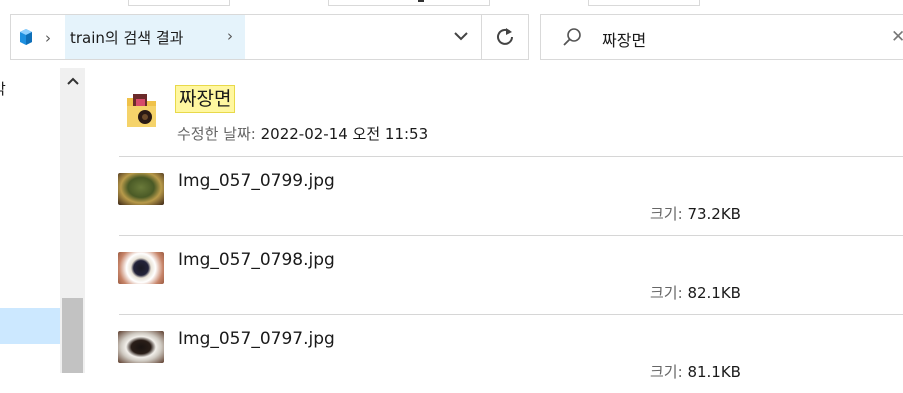 This screenshot has width=903, height=393. I want to click on search-box: 짜장면 ✕, so click(721, 37).